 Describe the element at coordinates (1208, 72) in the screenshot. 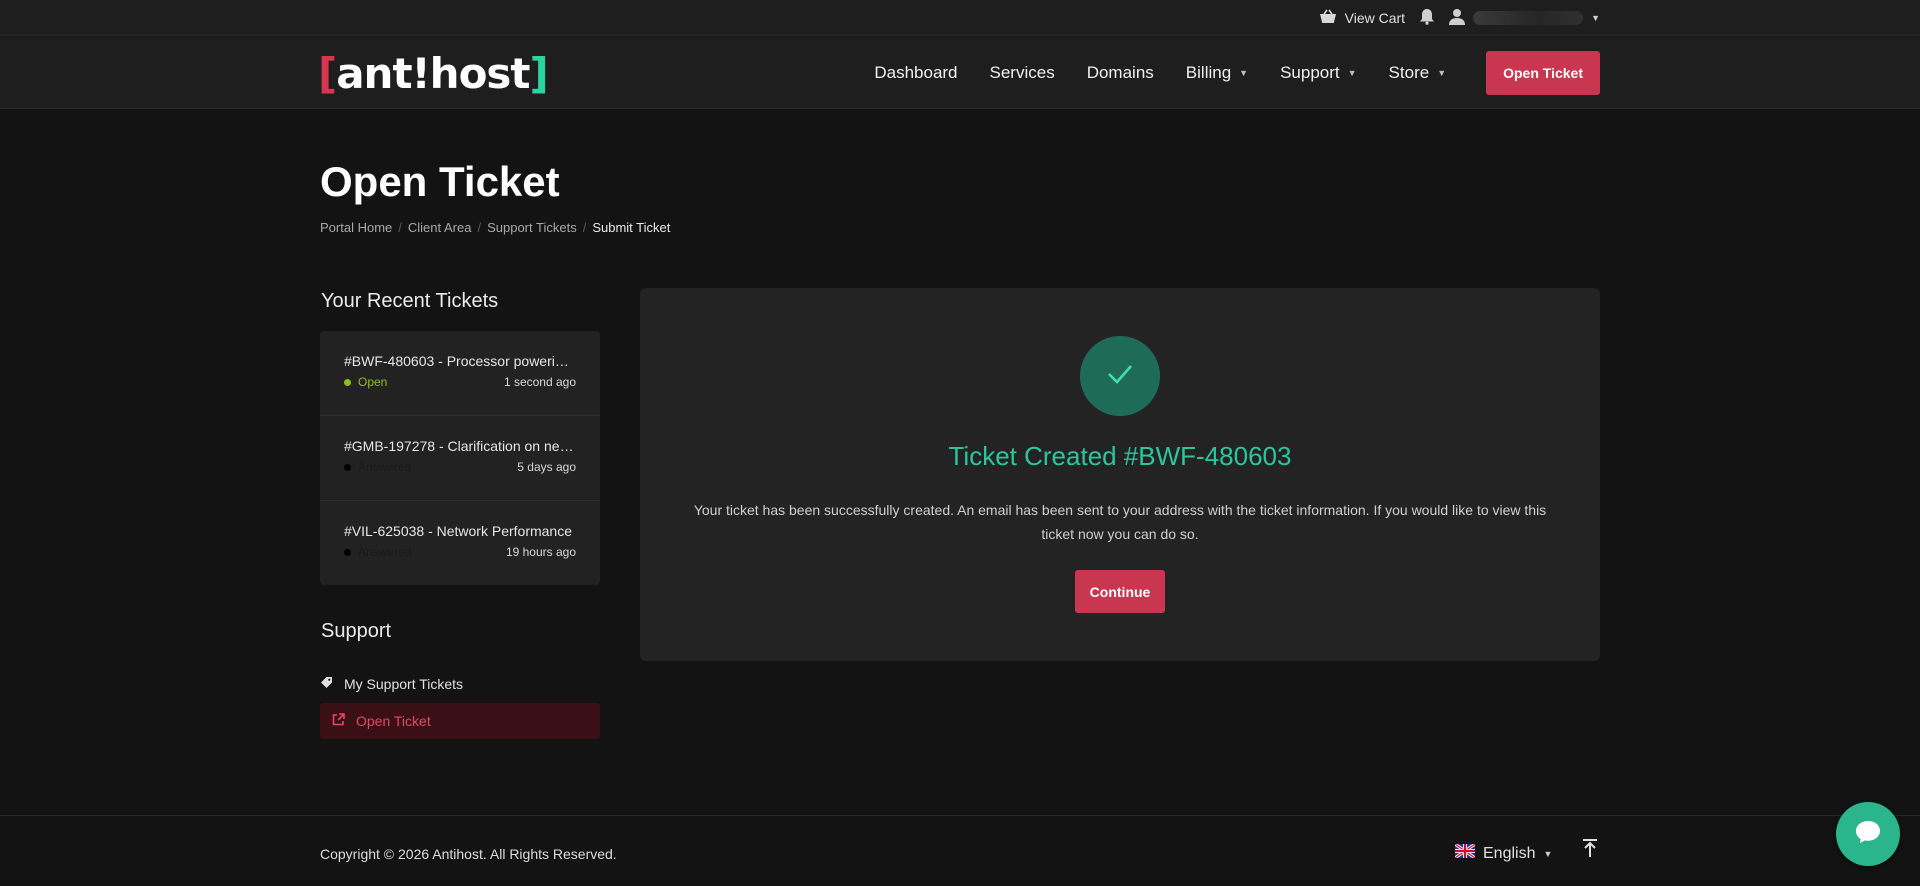

I see `nav-billing-label: Billing` at that location.